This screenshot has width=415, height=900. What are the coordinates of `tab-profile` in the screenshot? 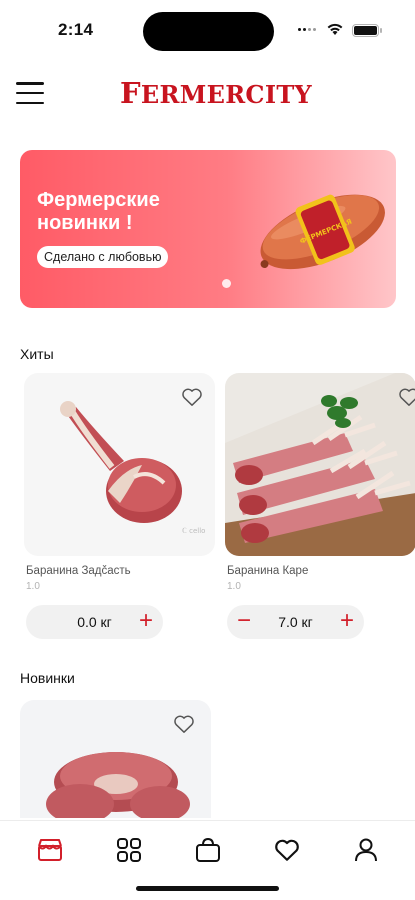 It's located at (366, 850).